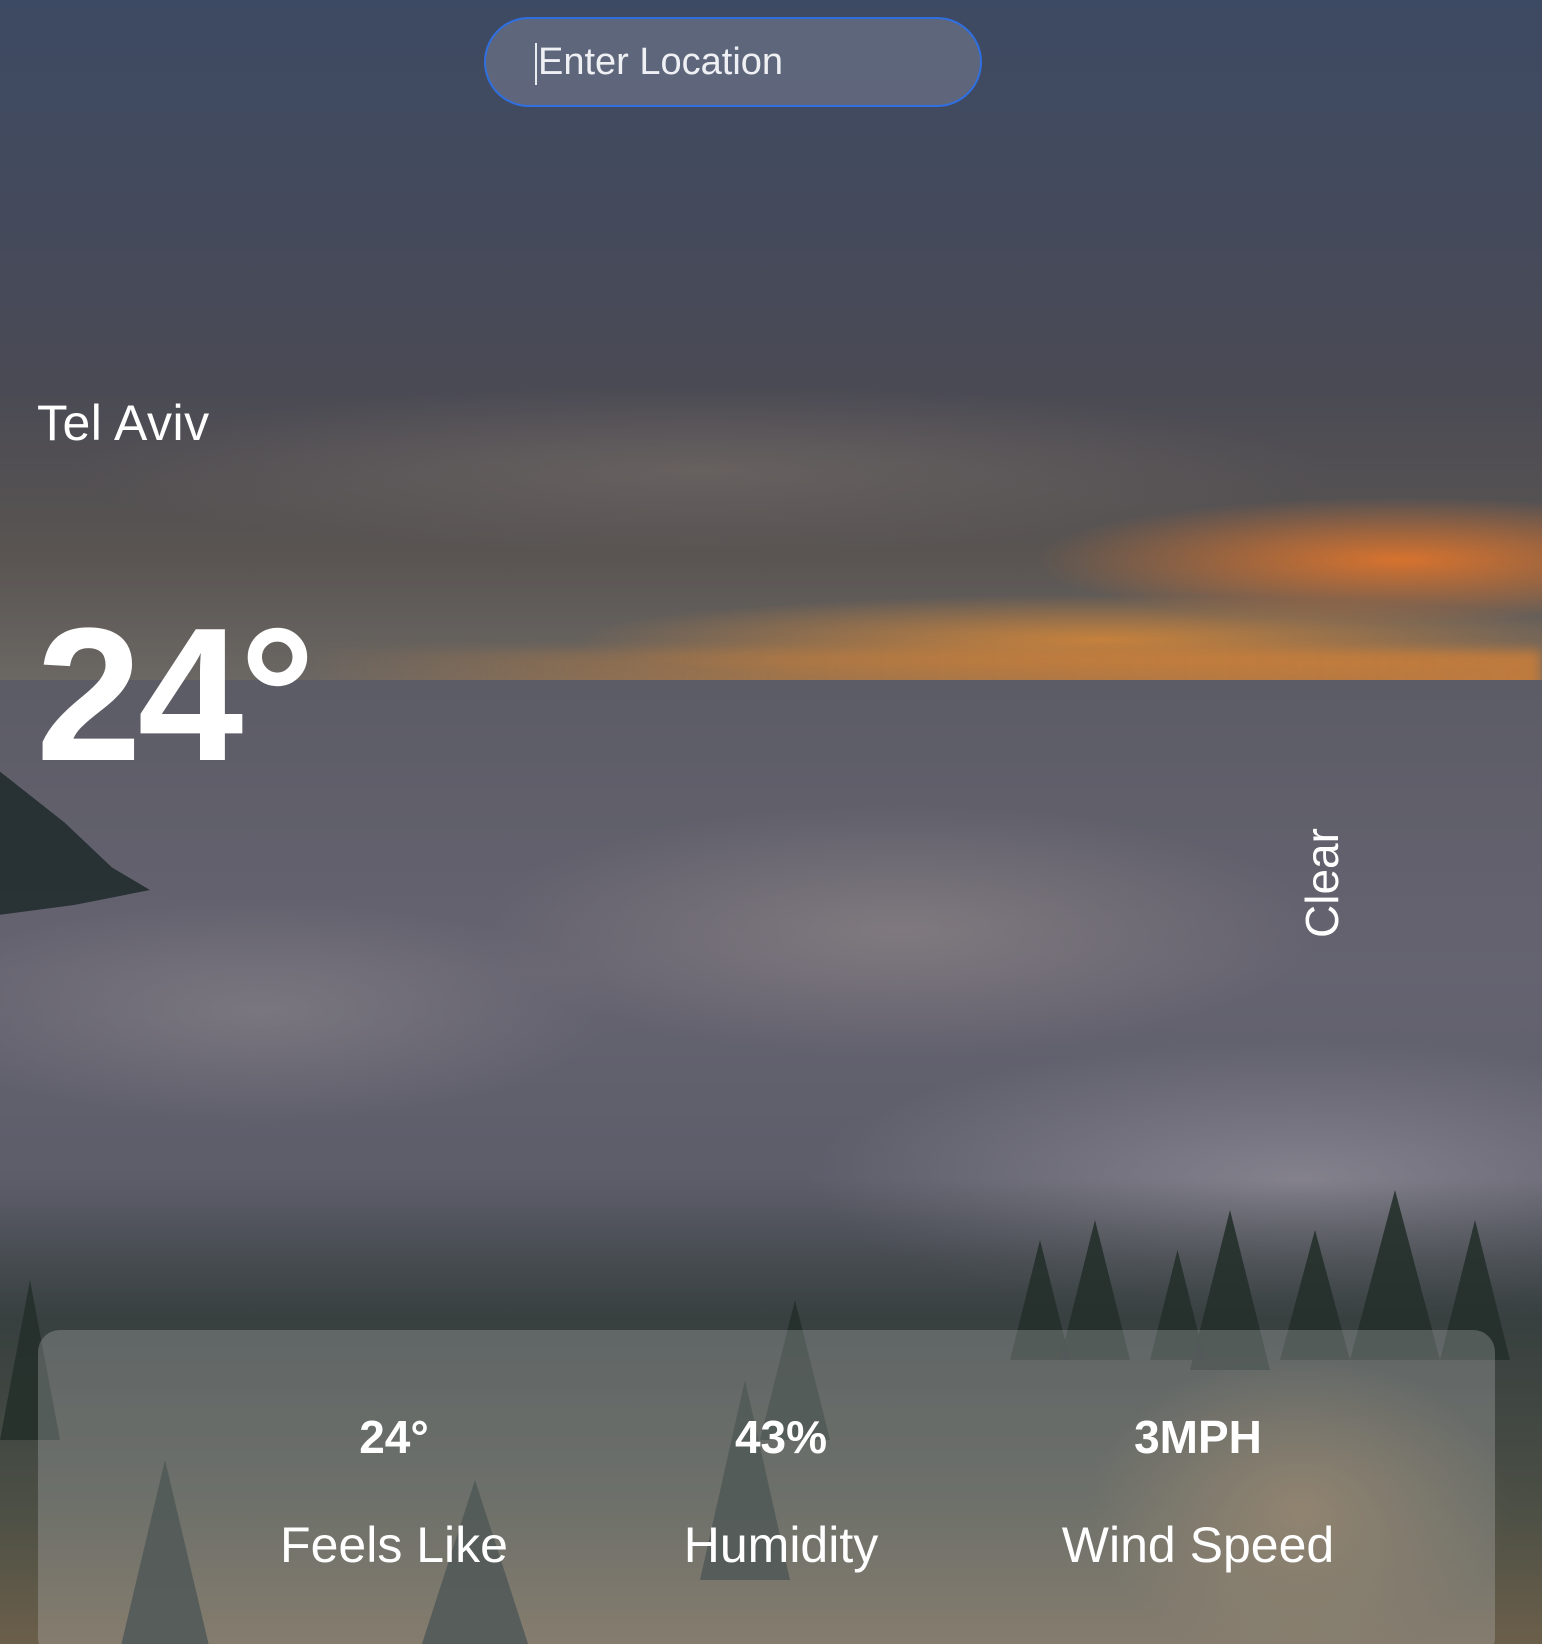  Describe the element at coordinates (733, 62) in the screenshot. I see `location-search-input` at that location.